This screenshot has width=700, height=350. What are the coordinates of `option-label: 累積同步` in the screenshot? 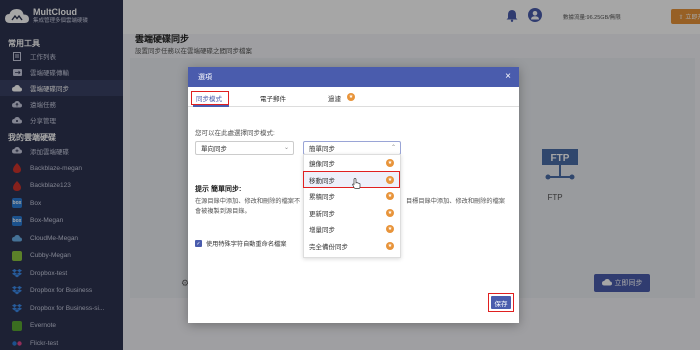 It's located at (322, 198).